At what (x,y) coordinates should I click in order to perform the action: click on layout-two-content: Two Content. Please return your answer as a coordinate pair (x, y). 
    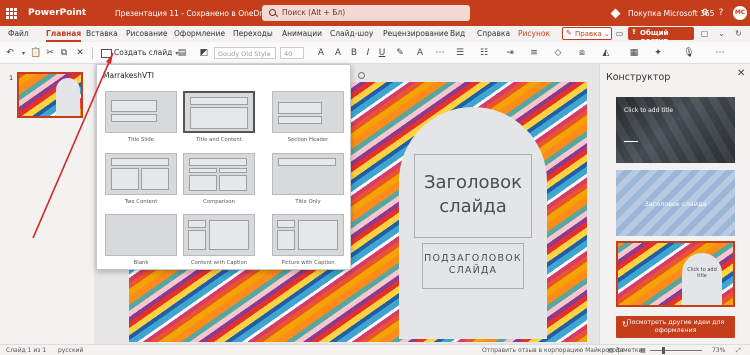
    Looking at the image, I should click on (141, 181).